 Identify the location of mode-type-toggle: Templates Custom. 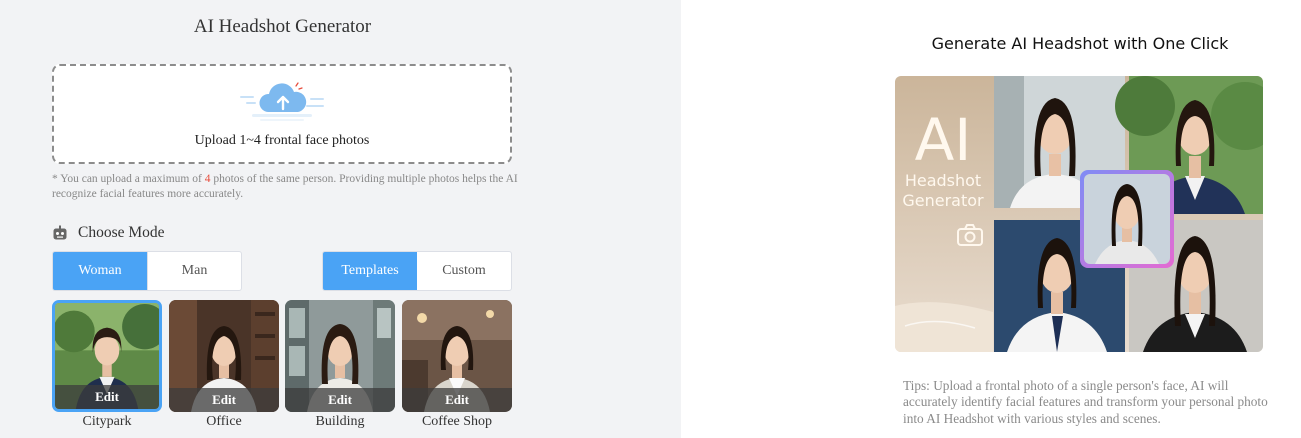
(417, 271).